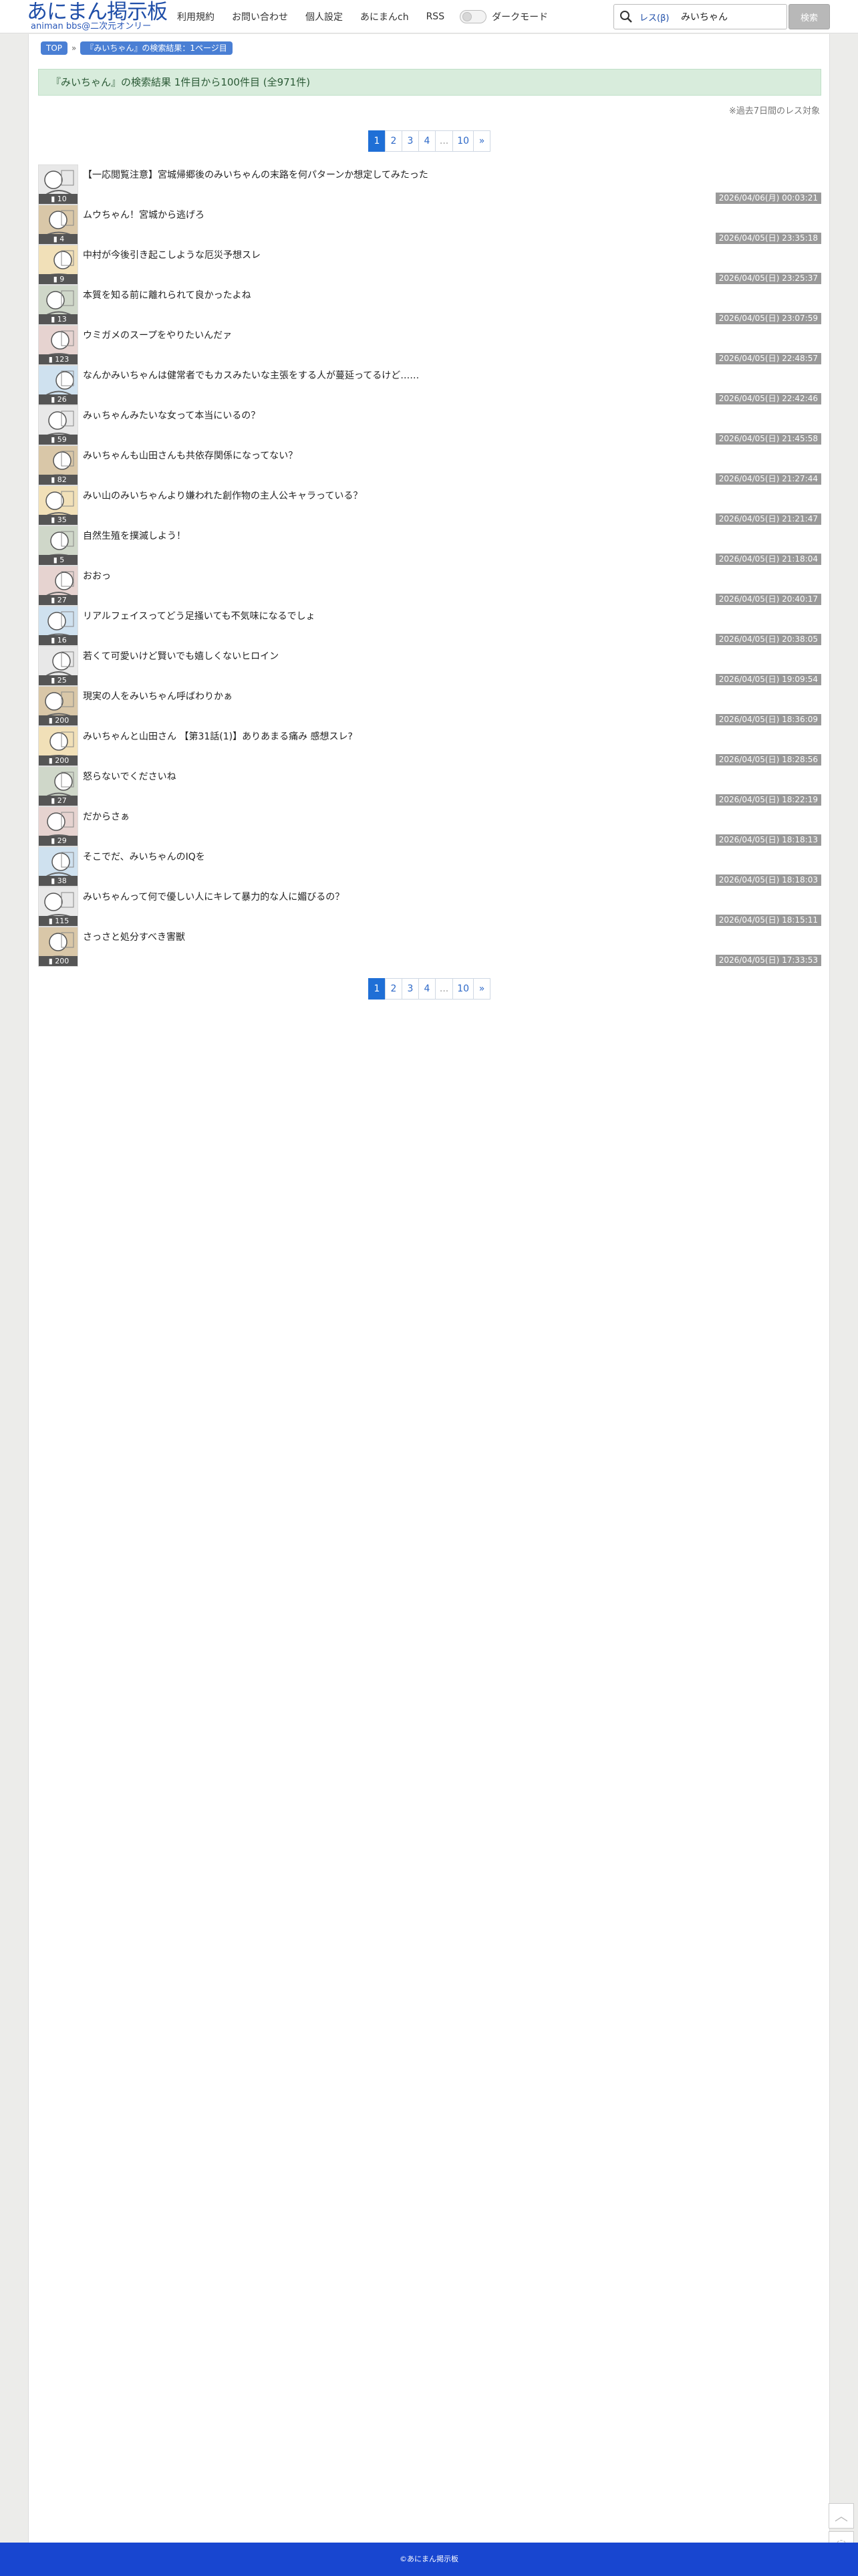 Image resolution: width=858 pixels, height=2576 pixels. Describe the element at coordinates (393, 989) in the screenshot. I see `pager-bottom-page-2: 2` at that location.